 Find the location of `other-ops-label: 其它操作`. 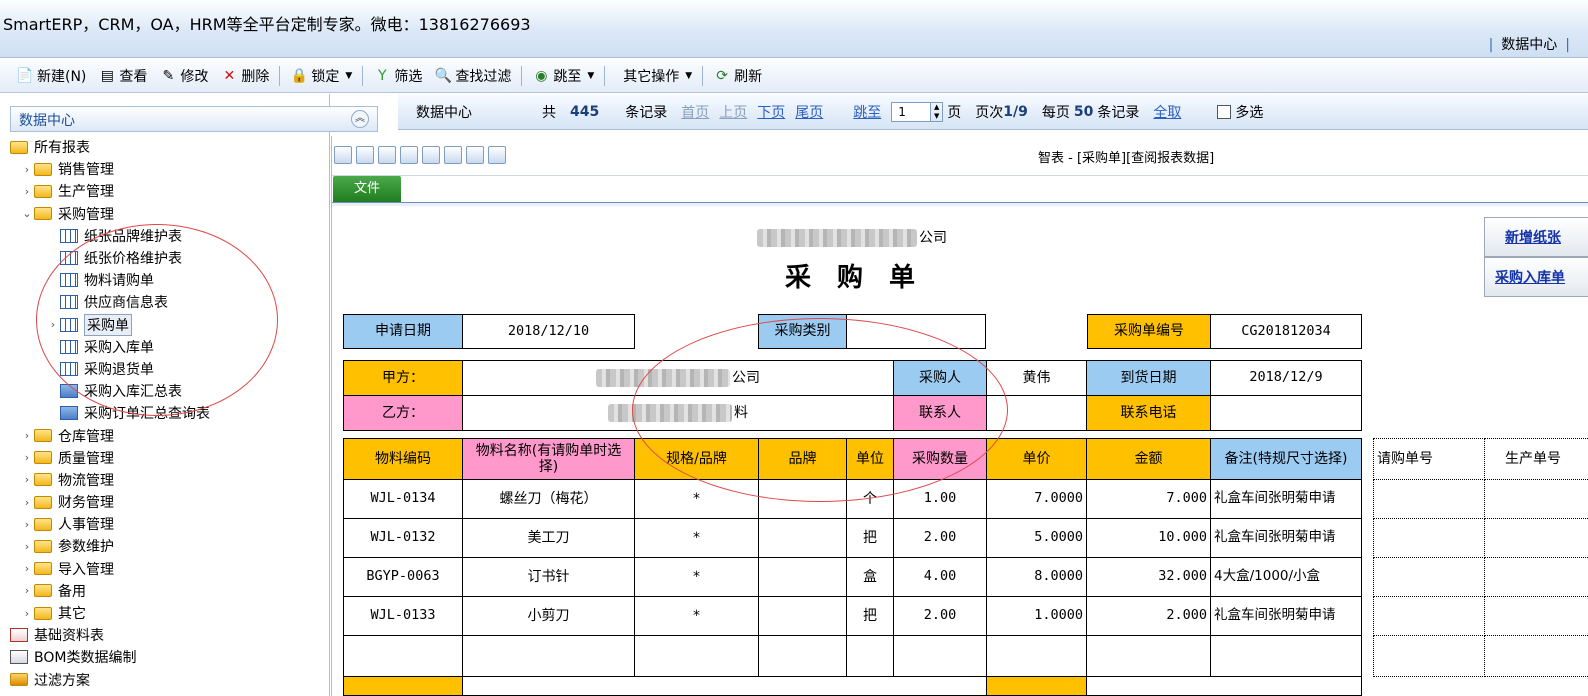

other-ops-label: 其它操作 is located at coordinates (651, 76).